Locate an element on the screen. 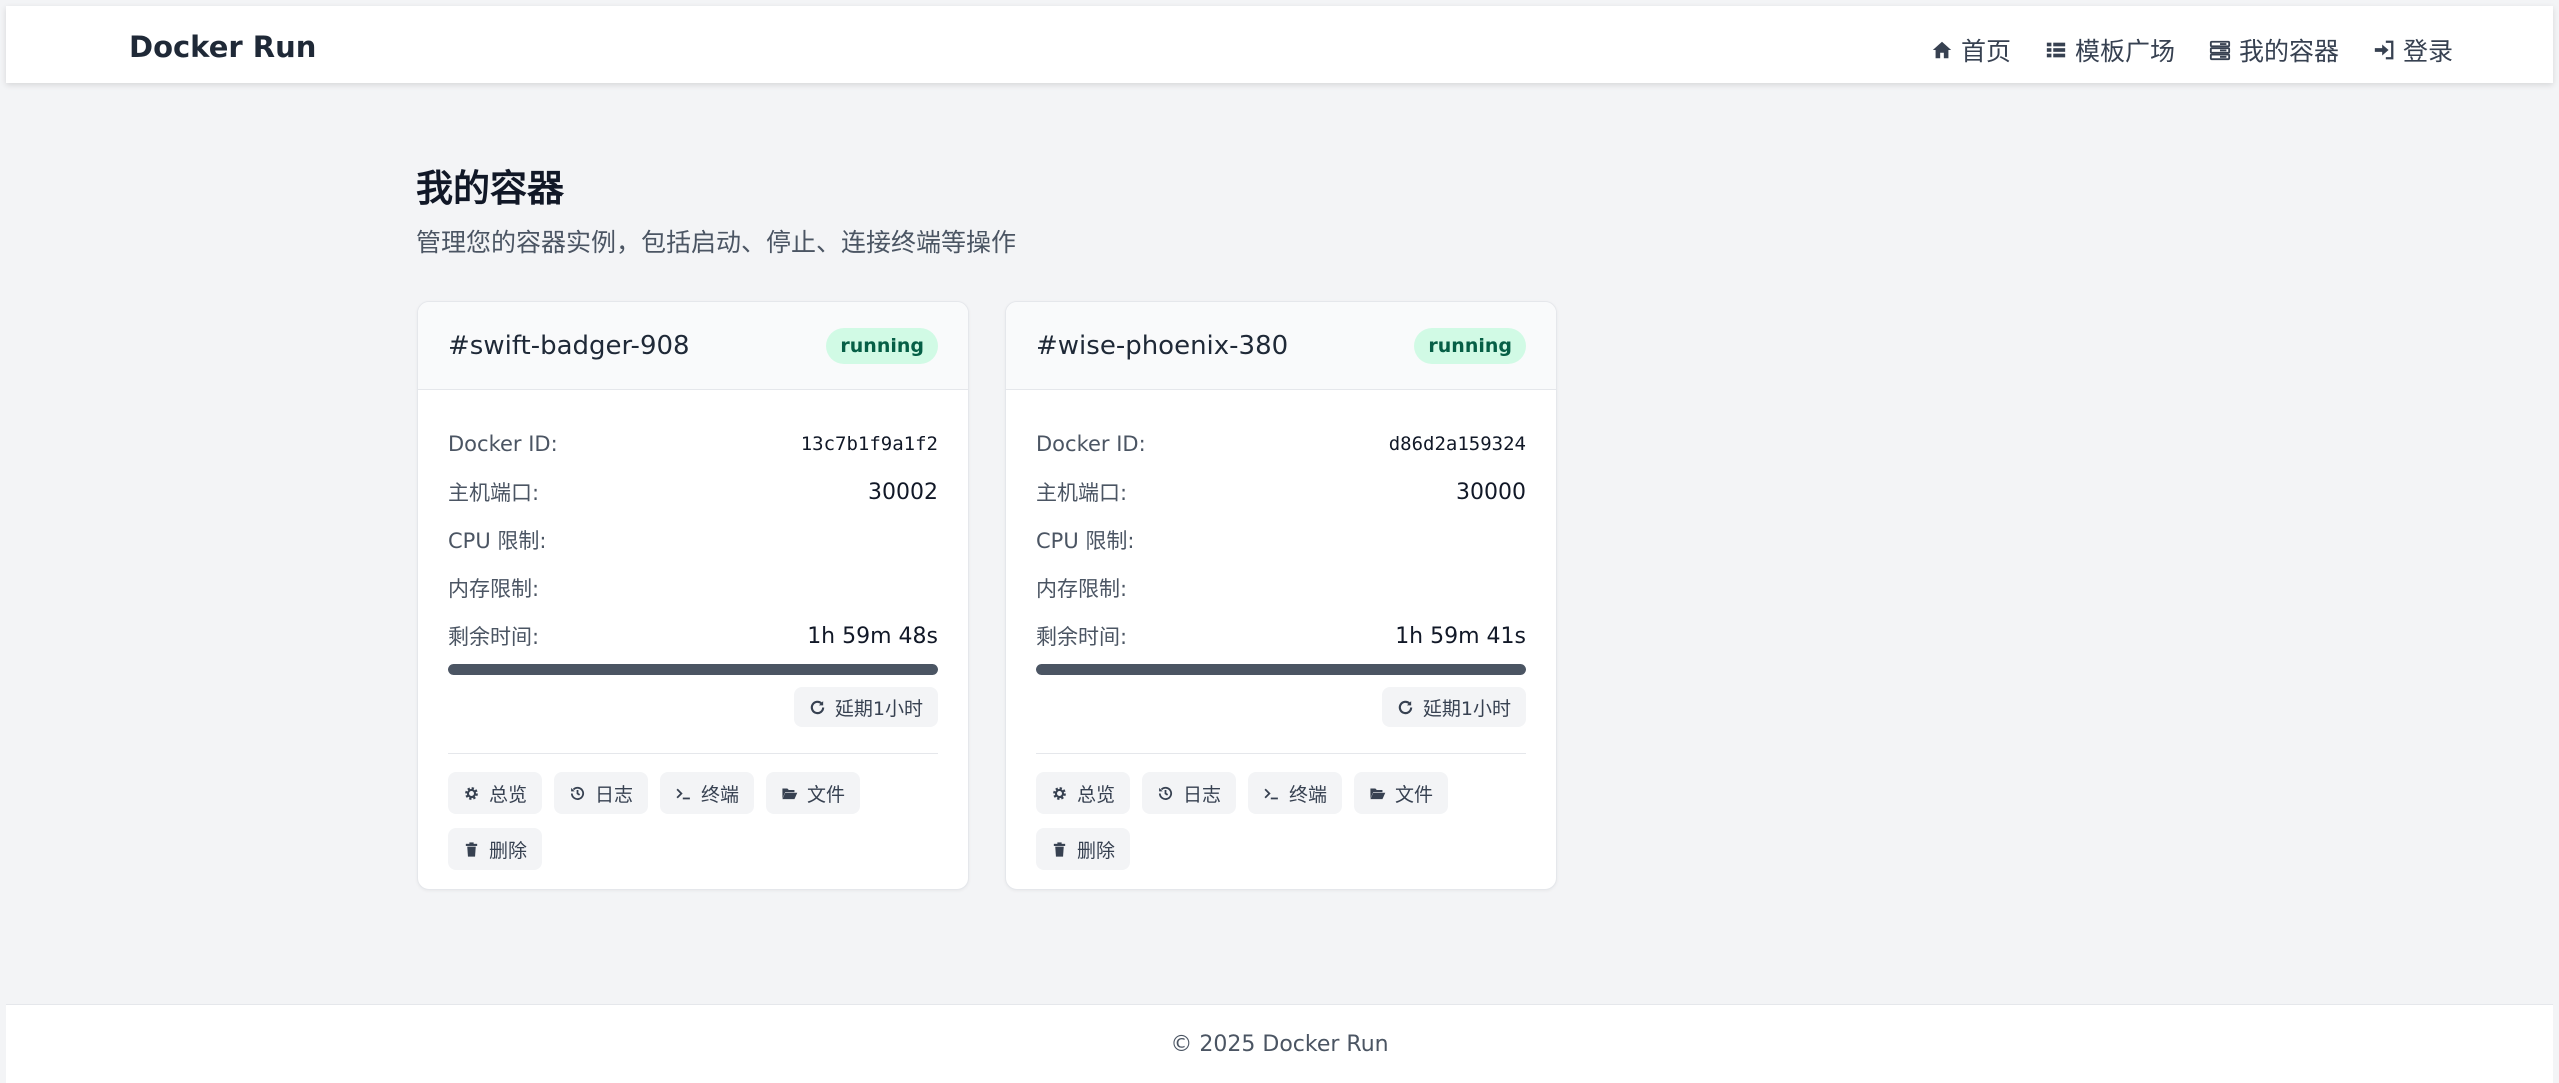  docker-id-value: d86d2a159324 is located at coordinates (1457, 444).